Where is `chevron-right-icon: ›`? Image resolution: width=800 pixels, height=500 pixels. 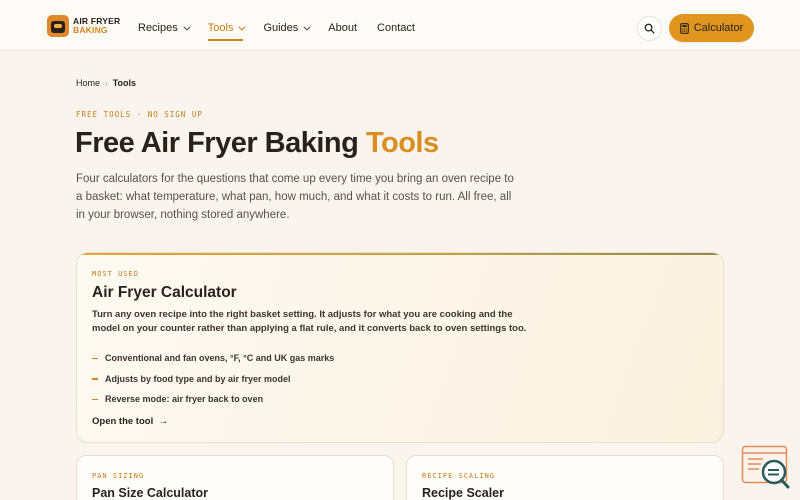
chevron-right-icon: › is located at coordinates (106, 83).